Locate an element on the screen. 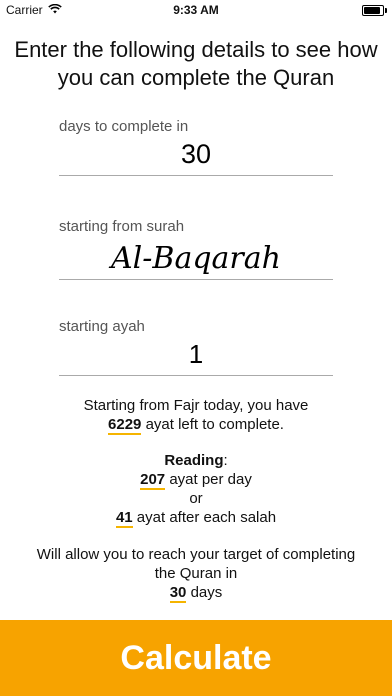 The width and height of the screenshot is (392, 696). starting-surah-picker: Al-Baqarah is located at coordinates (196, 260).